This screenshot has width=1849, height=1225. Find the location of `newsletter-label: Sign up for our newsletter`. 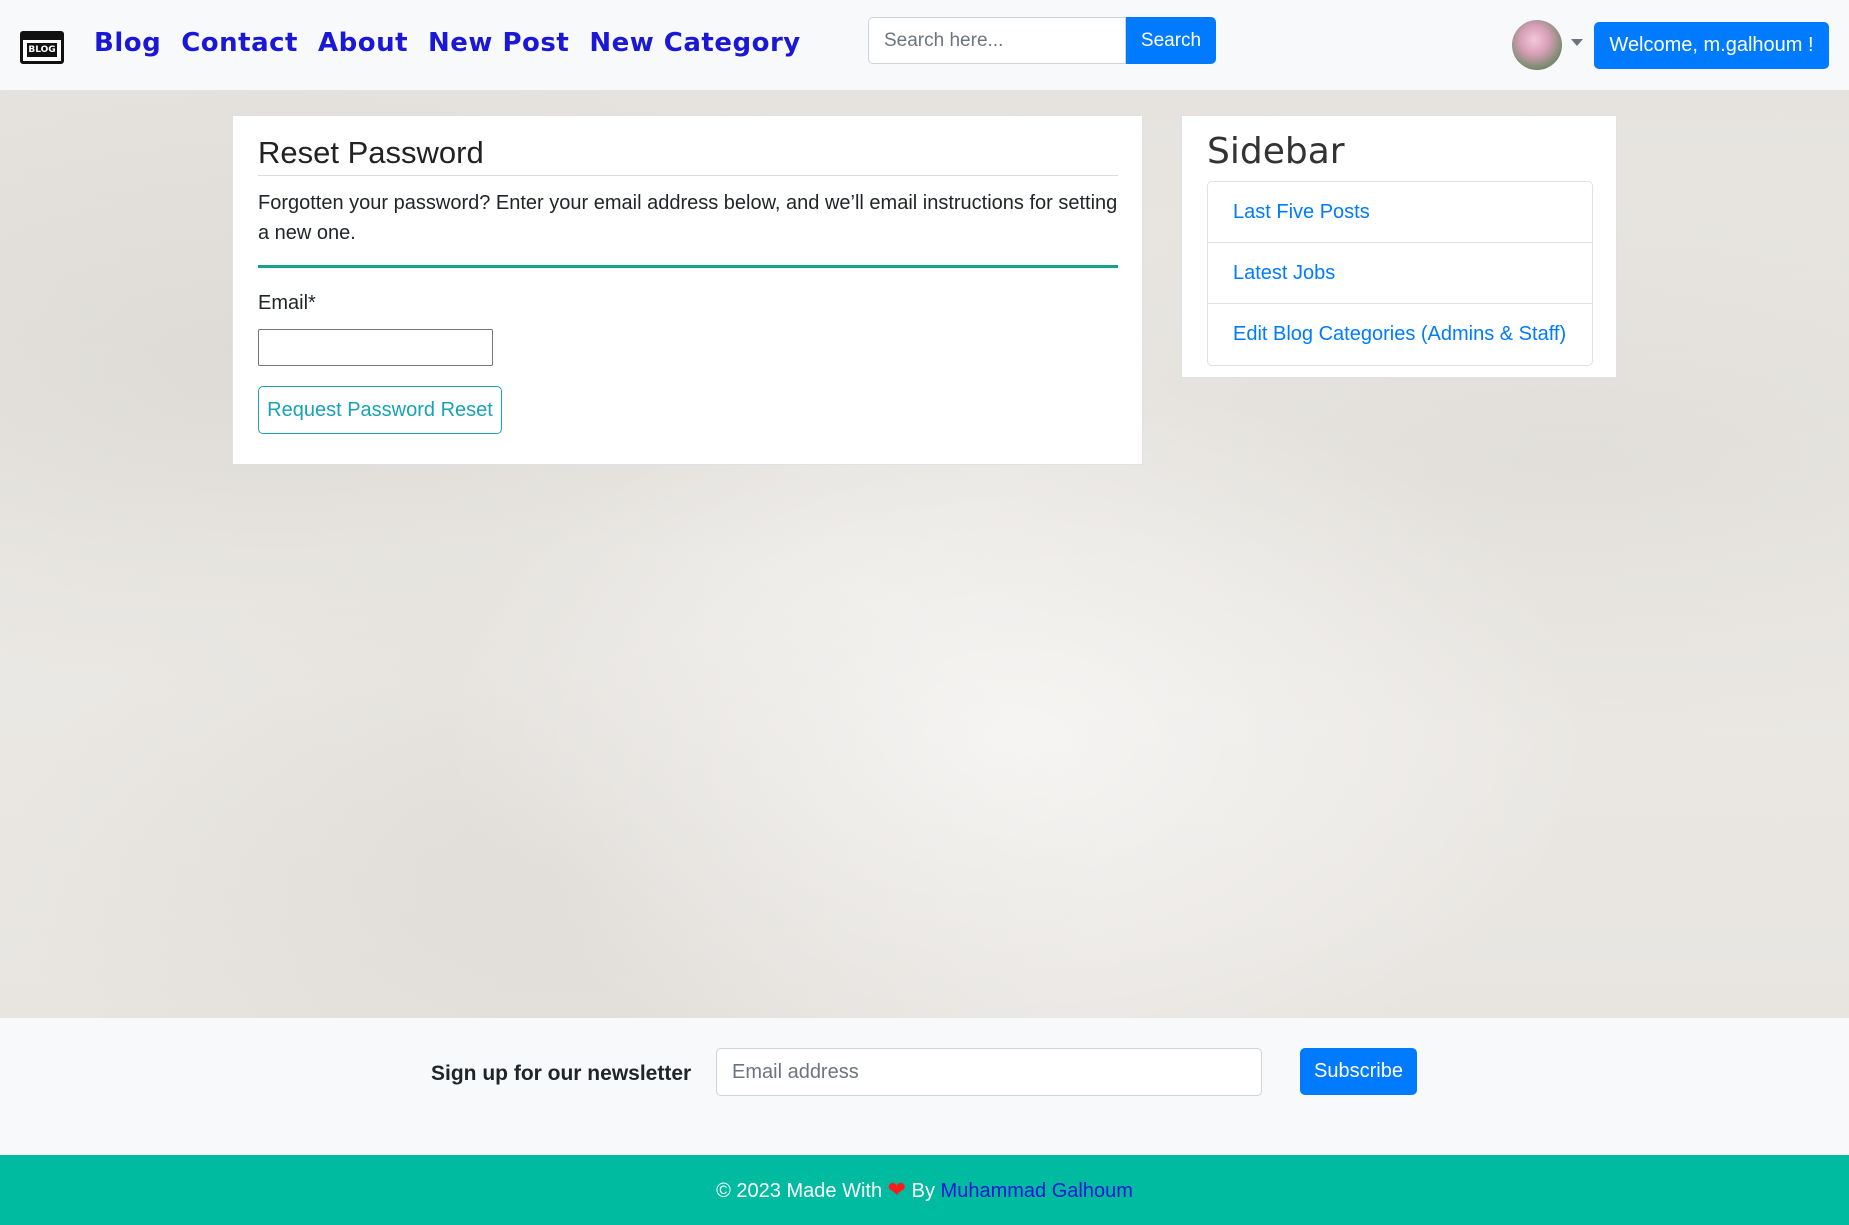

newsletter-label: Sign up for our newsletter is located at coordinates (561, 1073).